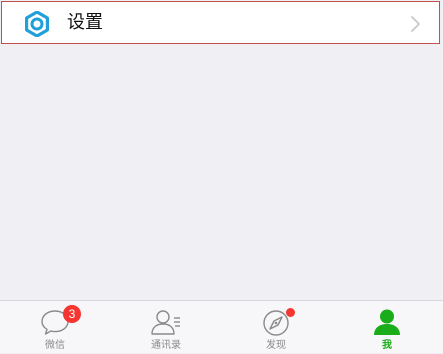  I want to click on settings-label: 设置, so click(85, 22).